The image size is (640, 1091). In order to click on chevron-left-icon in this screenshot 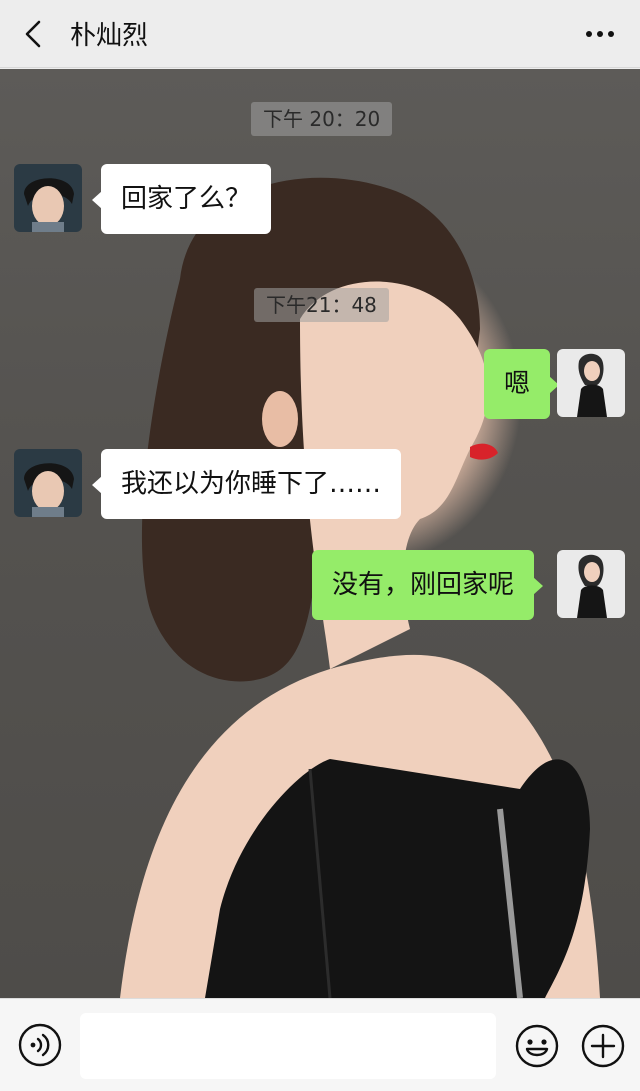, I will do `click(33, 33)`.